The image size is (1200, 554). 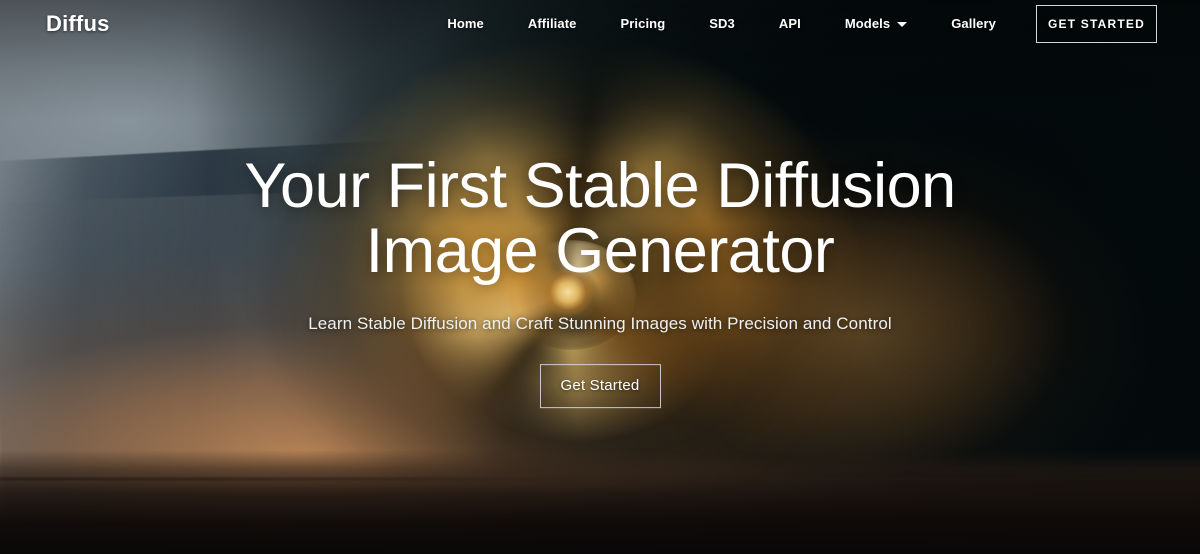 I want to click on nav-item-pricing: Pricing, so click(x=642, y=23).